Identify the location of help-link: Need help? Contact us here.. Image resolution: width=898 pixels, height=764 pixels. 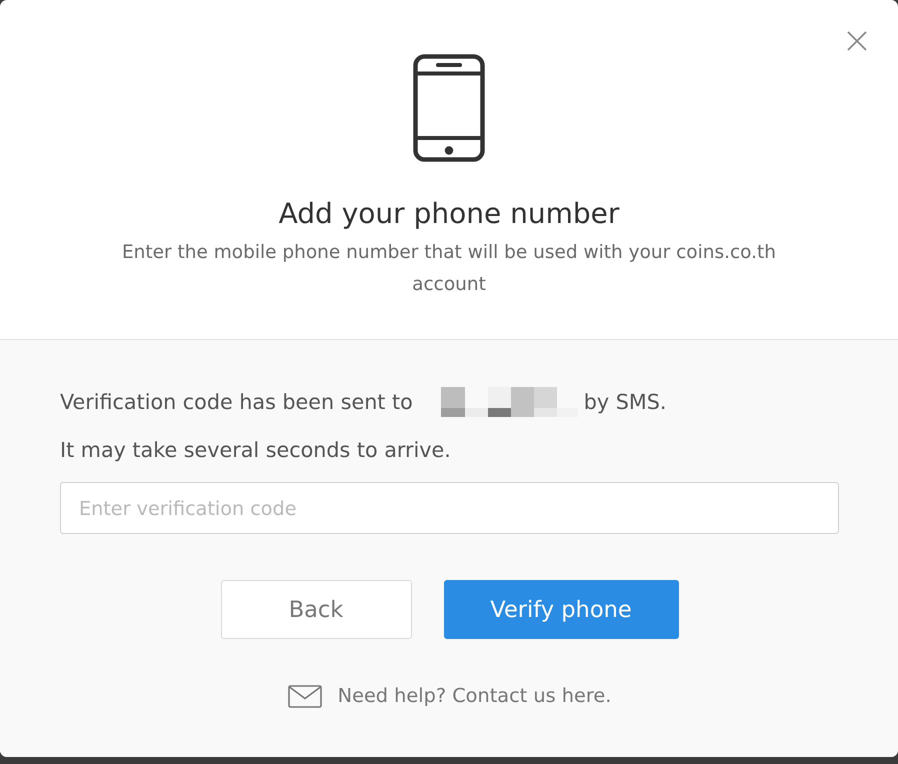
(475, 696).